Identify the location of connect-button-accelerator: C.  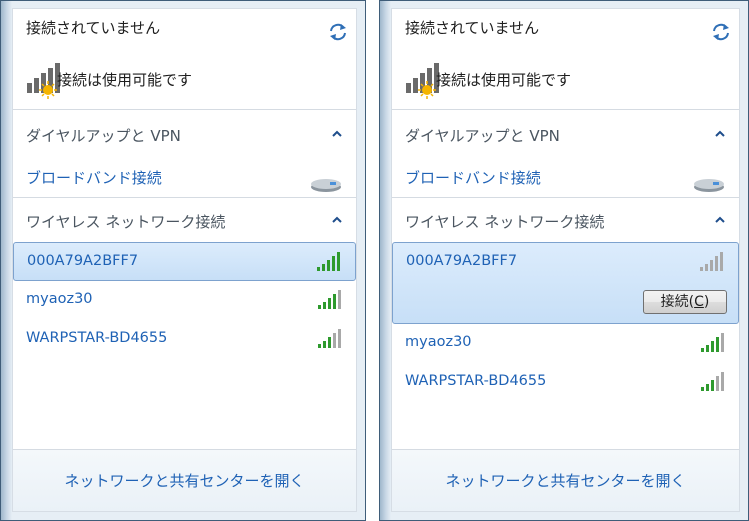
(699, 302).